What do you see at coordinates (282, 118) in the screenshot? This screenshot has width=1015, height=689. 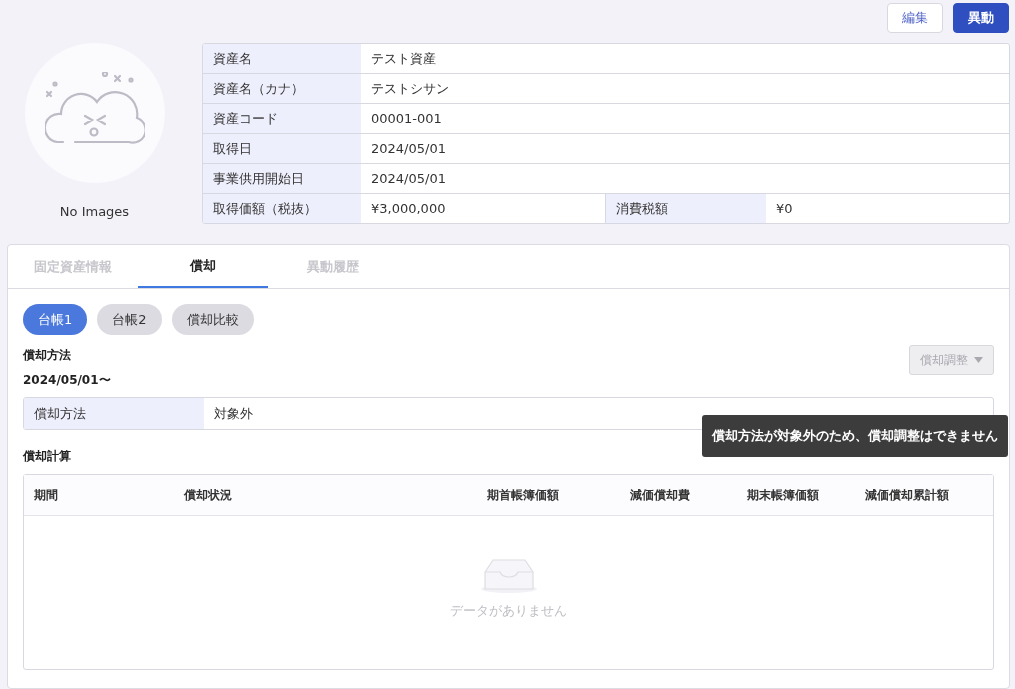 I see `field-label: 資産コード` at bounding box center [282, 118].